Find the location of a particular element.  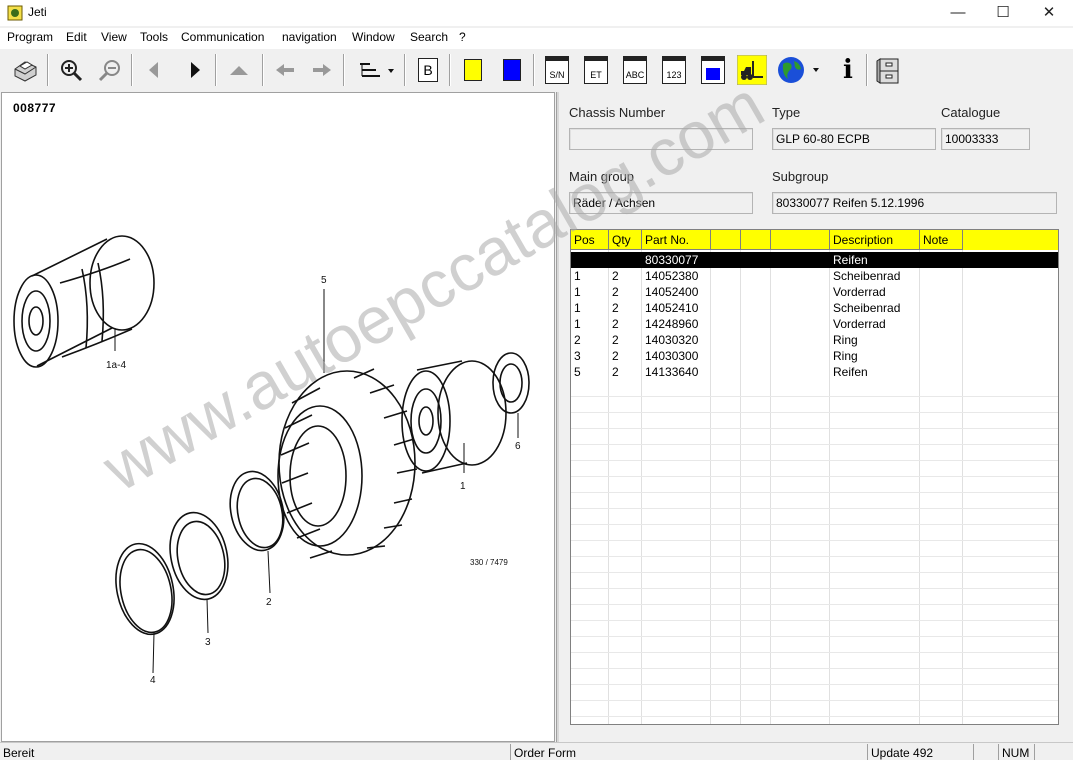

zoom-in-button is located at coordinates (71, 70).